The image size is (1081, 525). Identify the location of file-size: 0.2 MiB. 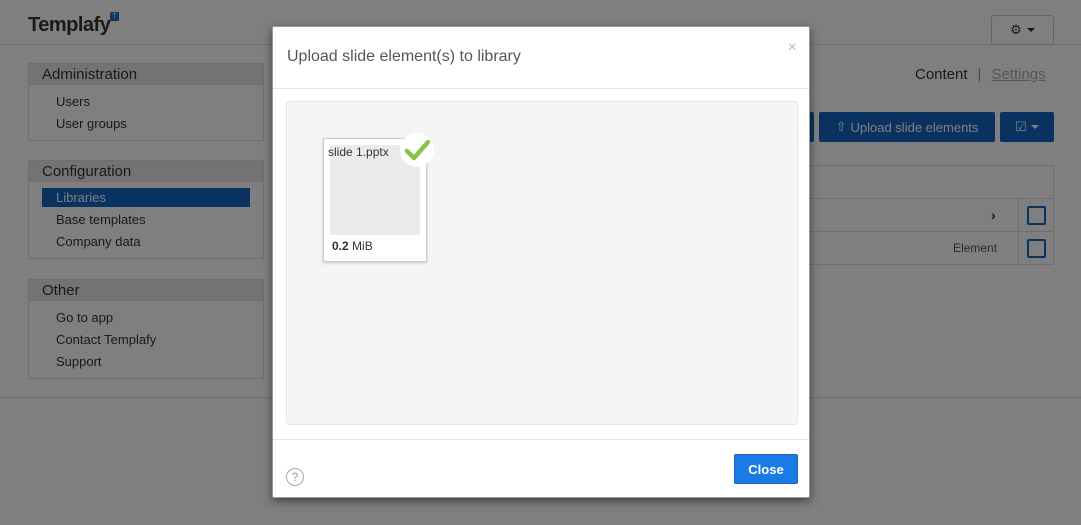
(352, 246).